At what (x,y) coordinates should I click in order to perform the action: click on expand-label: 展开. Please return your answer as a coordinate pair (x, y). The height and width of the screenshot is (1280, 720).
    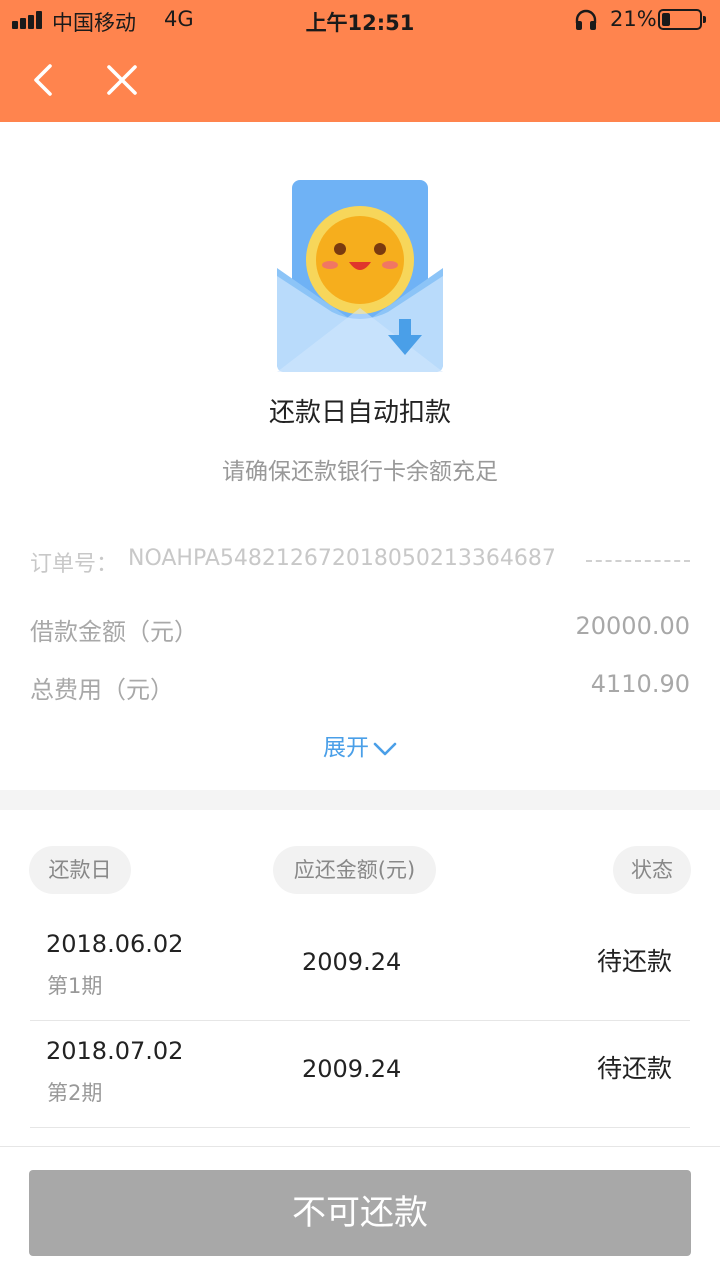
    Looking at the image, I should click on (346, 748).